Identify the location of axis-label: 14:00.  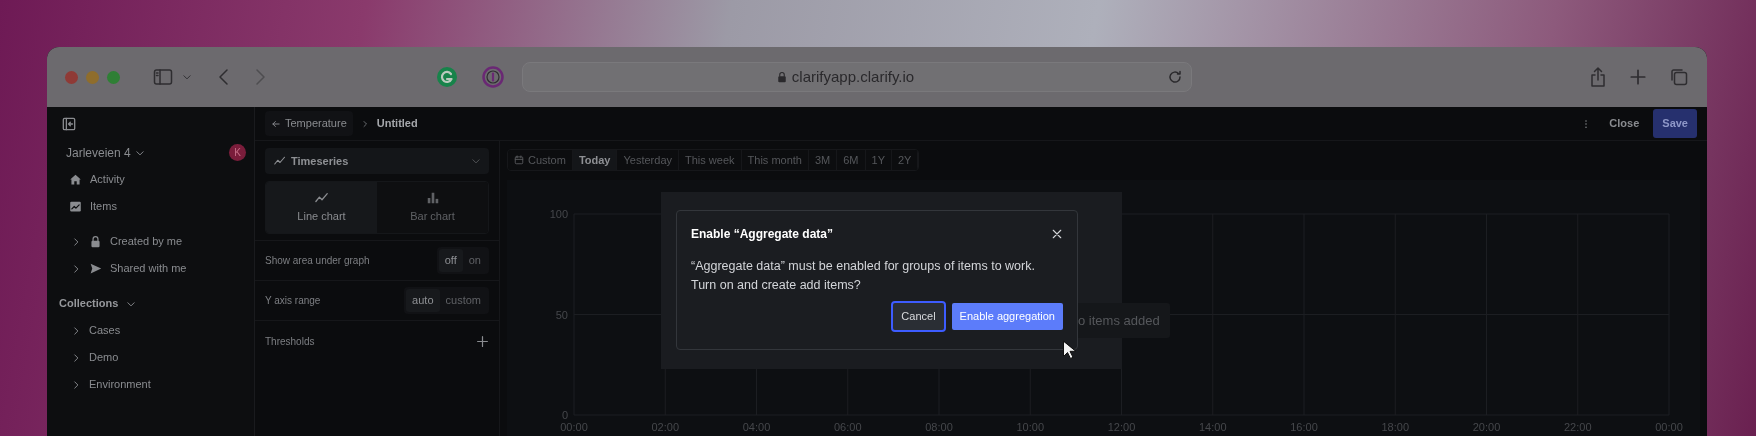
(1213, 427).